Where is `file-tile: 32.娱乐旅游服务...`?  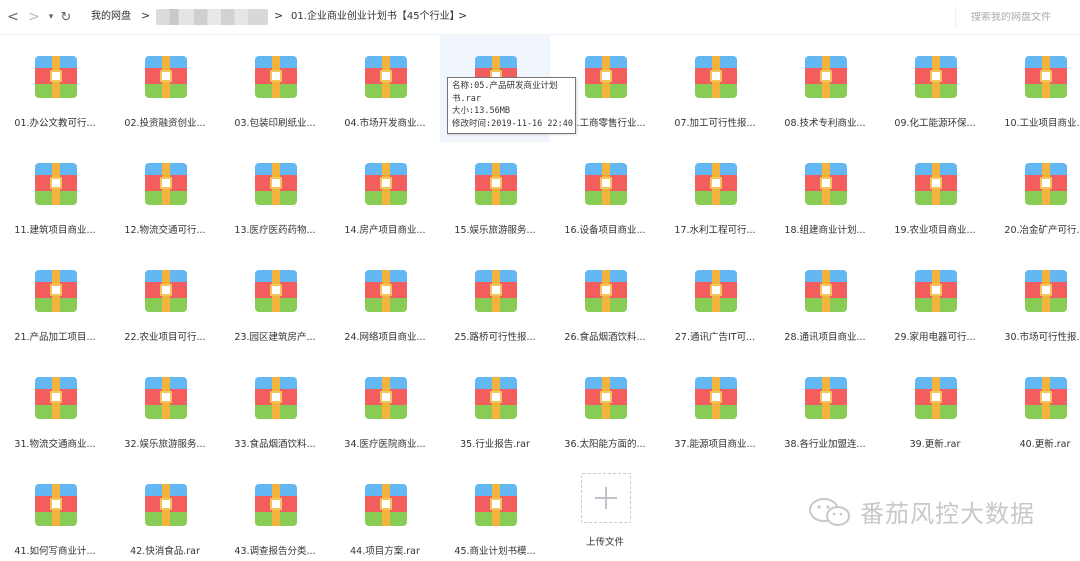
file-tile: 32.娱乐旅游服务... is located at coordinates (165, 409).